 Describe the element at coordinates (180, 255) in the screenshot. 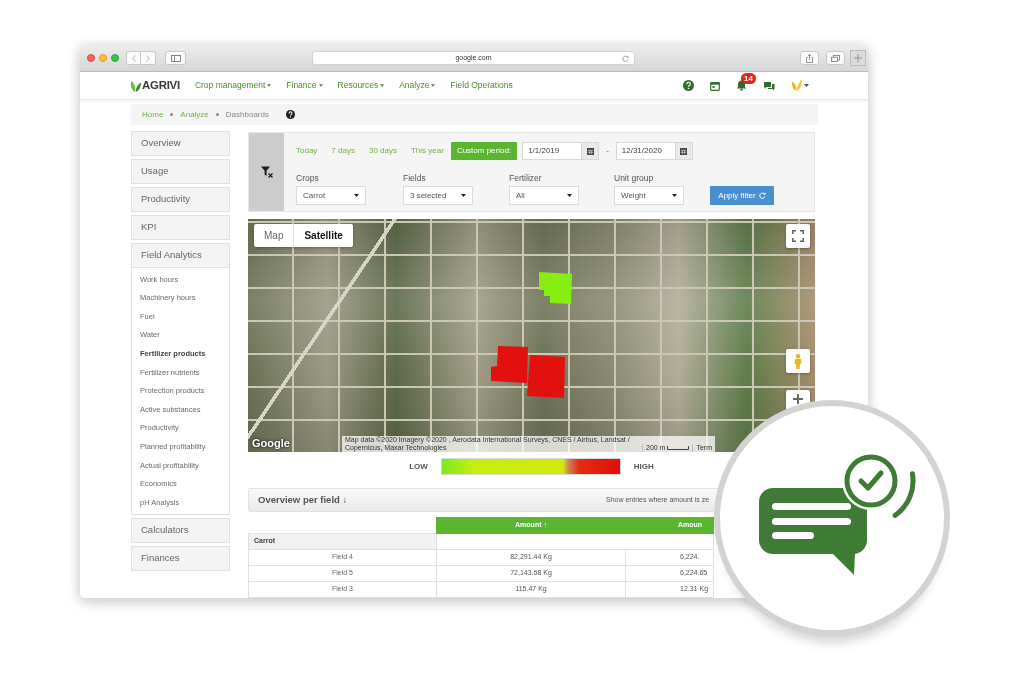

I see `sidebar-item: Field Analytics` at that location.